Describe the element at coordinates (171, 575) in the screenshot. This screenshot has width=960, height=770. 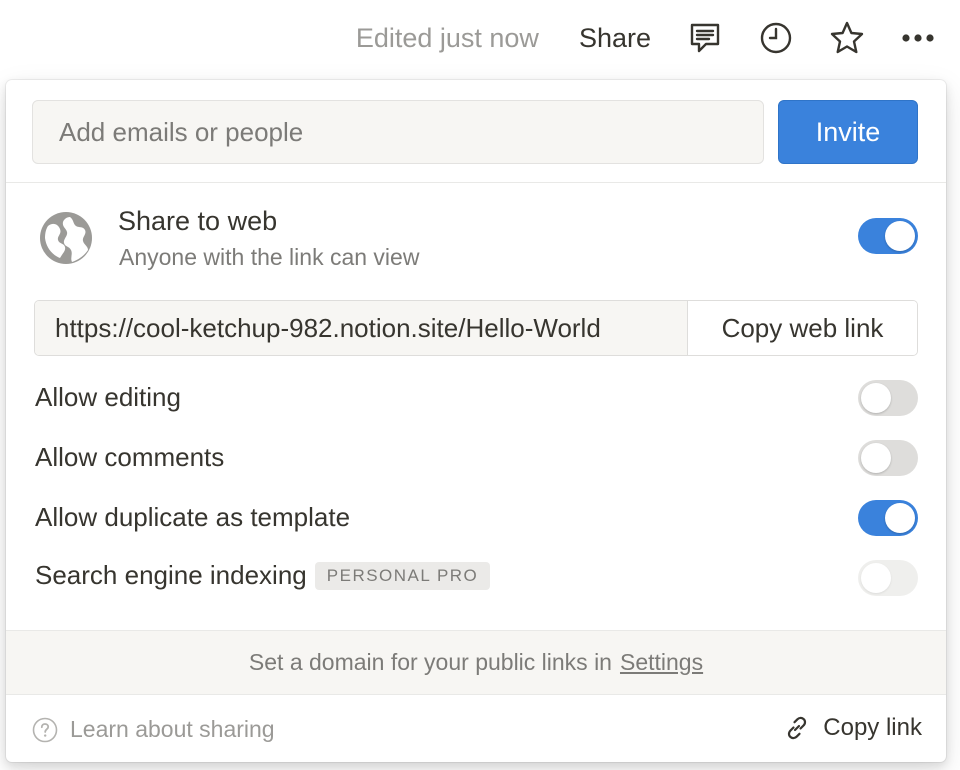
I see `search-indexing-label: Search engine indexing` at that location.